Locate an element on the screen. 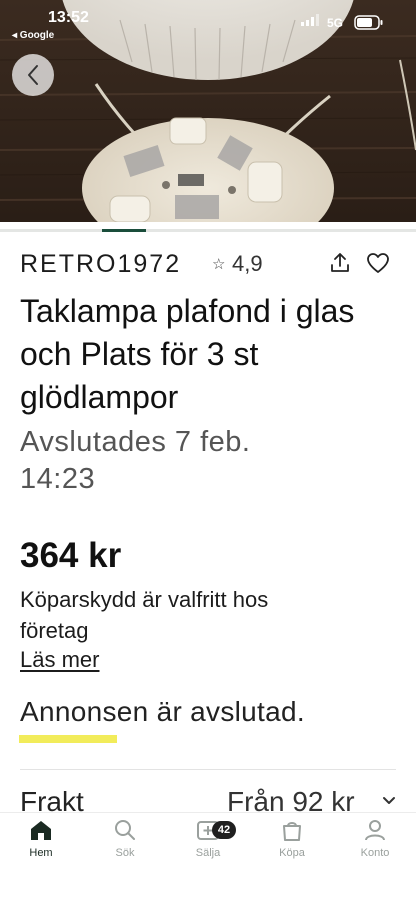  status-bar: 13:52 ◂ Google 5G is located at coordinates (208, 22).